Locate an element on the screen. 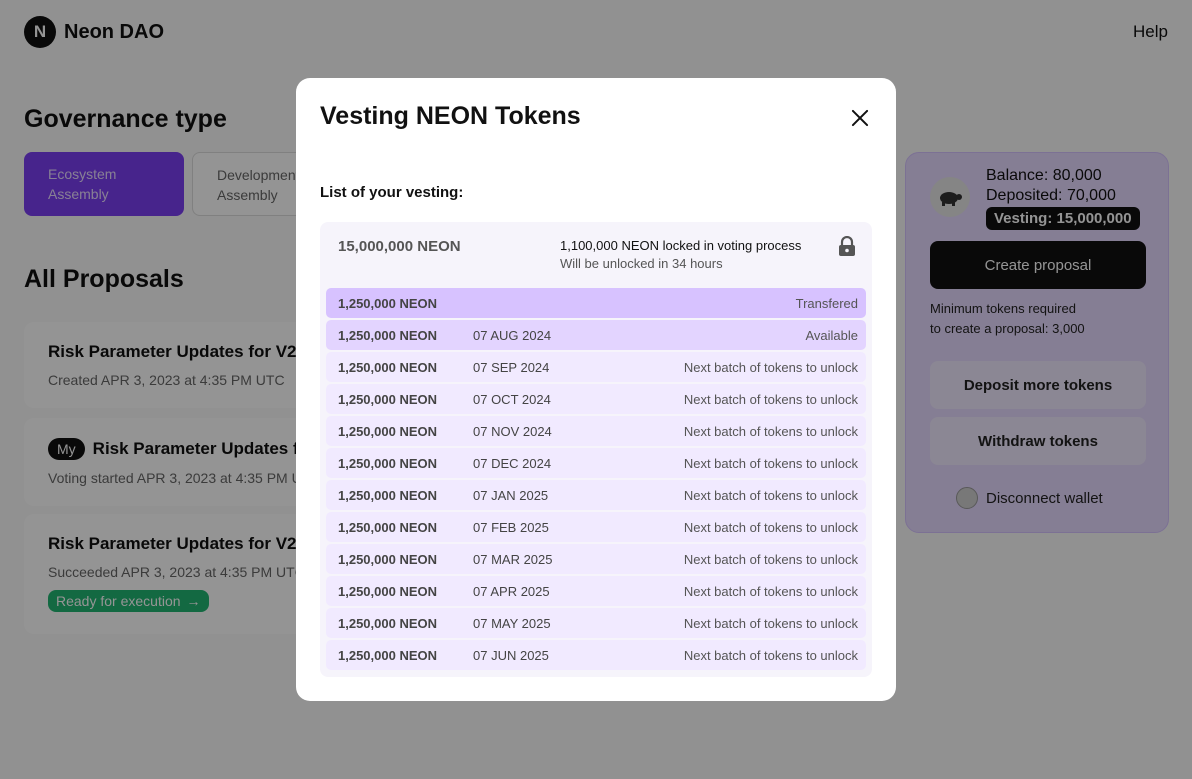 The width and height of the screenshot is (1192, 779). row-date: 07 AUG 2024 is located at coordinates (512, 335).